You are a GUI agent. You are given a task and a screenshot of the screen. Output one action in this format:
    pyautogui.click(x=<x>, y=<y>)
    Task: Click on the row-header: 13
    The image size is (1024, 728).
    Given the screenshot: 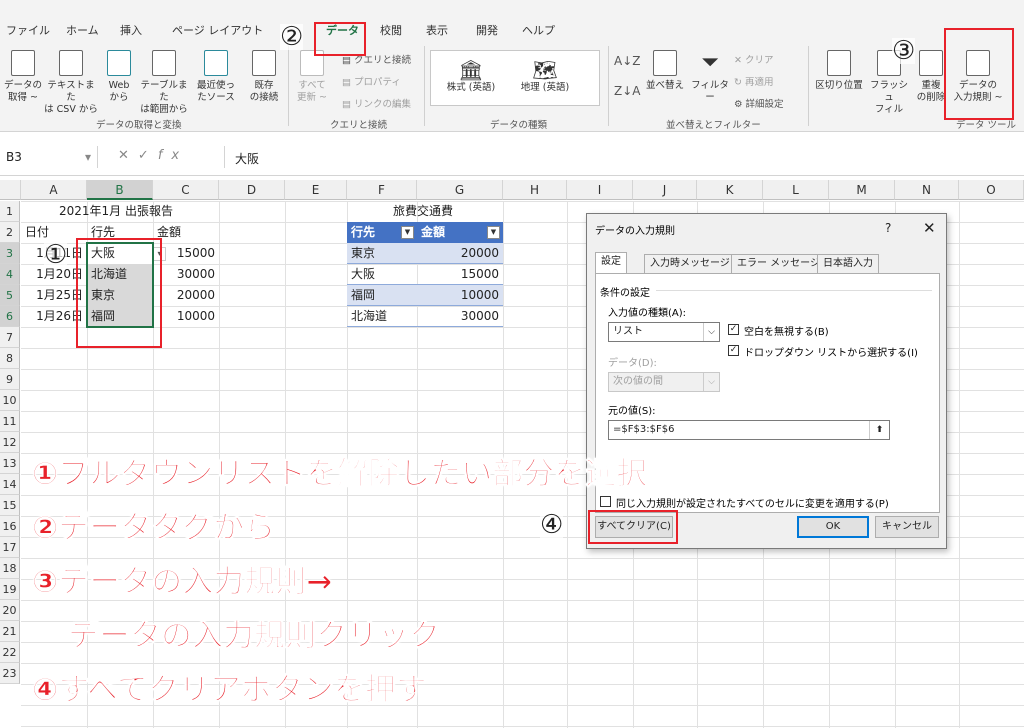 What is the action you would take?
    pyautogui.click(x=10, y=463)
    